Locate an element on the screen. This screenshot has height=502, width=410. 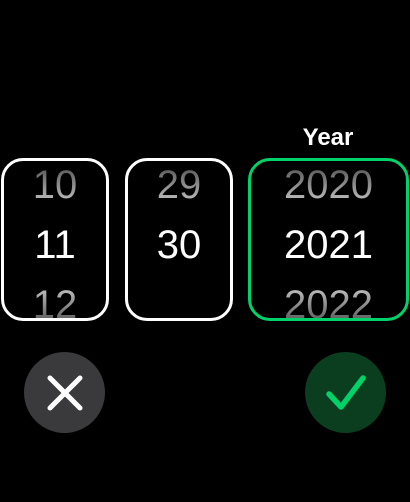
checkmark-icon is located at coordinates (345, 392).